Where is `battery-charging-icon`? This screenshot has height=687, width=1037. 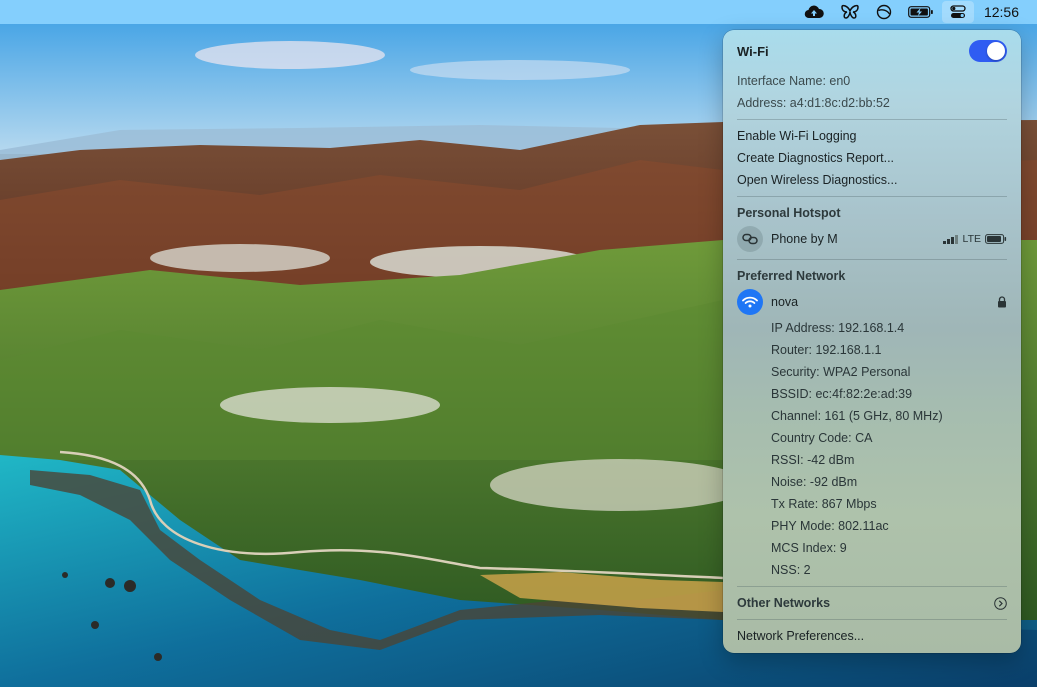
battery-charging-icon is located at coordinates (921, 12).